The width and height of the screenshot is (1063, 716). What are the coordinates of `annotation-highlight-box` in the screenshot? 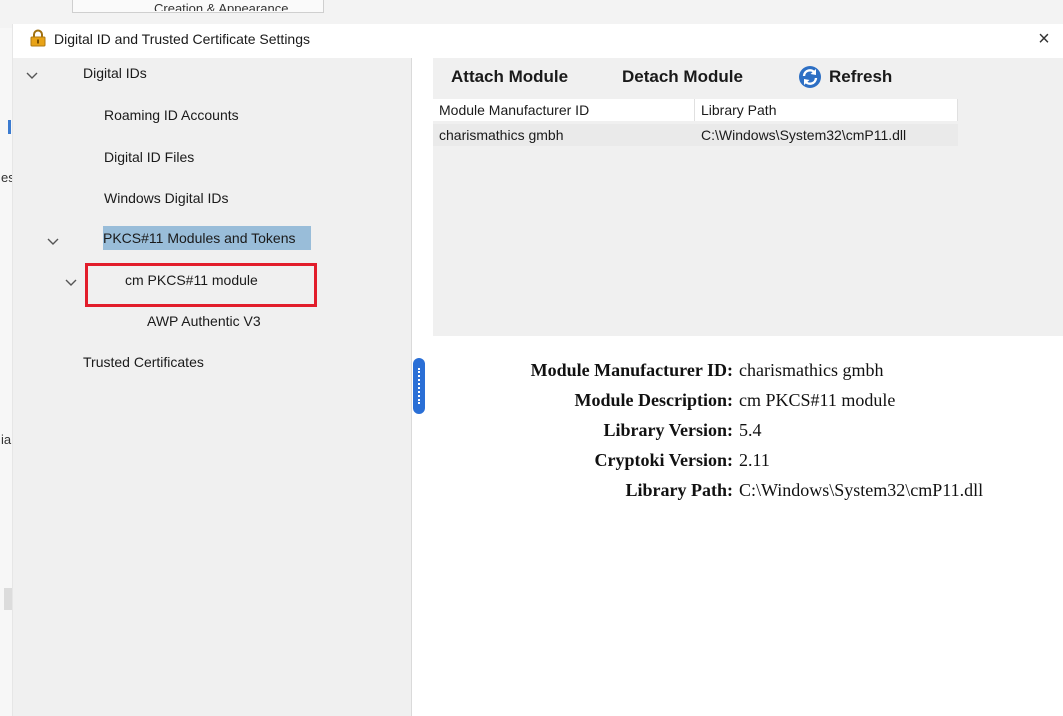 It's located at (201, 285).